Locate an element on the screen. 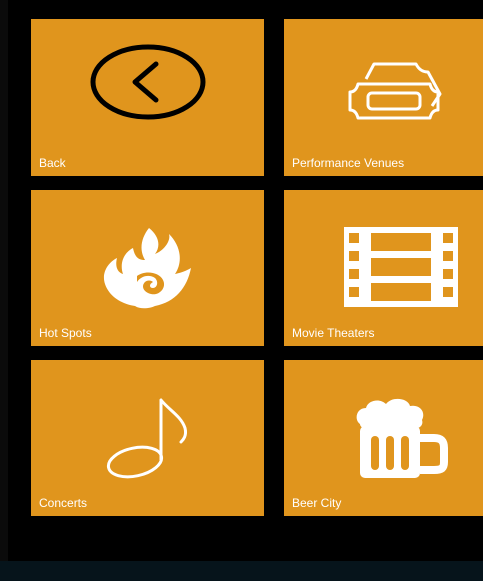 The image size is (483, 581). tile-back: Back is located at coordinates (147, 97).